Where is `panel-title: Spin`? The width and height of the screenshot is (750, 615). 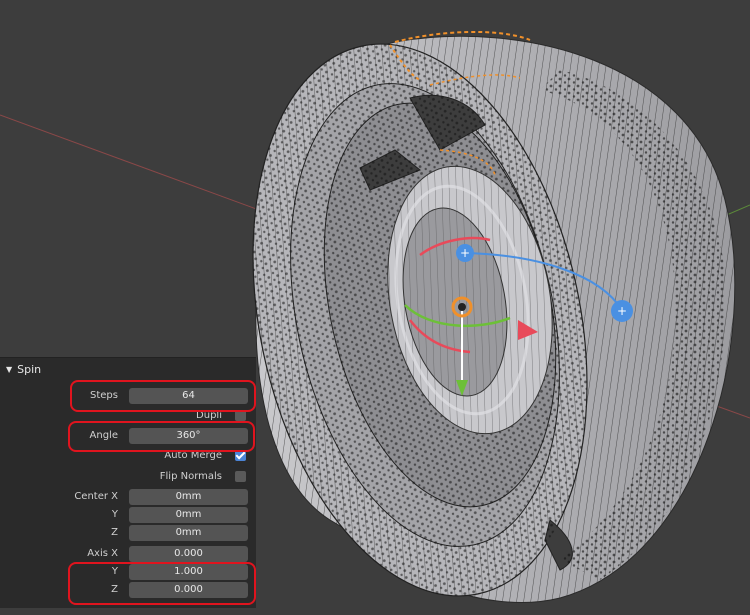
panel-title: Spin is located at coordinates (29, 369).